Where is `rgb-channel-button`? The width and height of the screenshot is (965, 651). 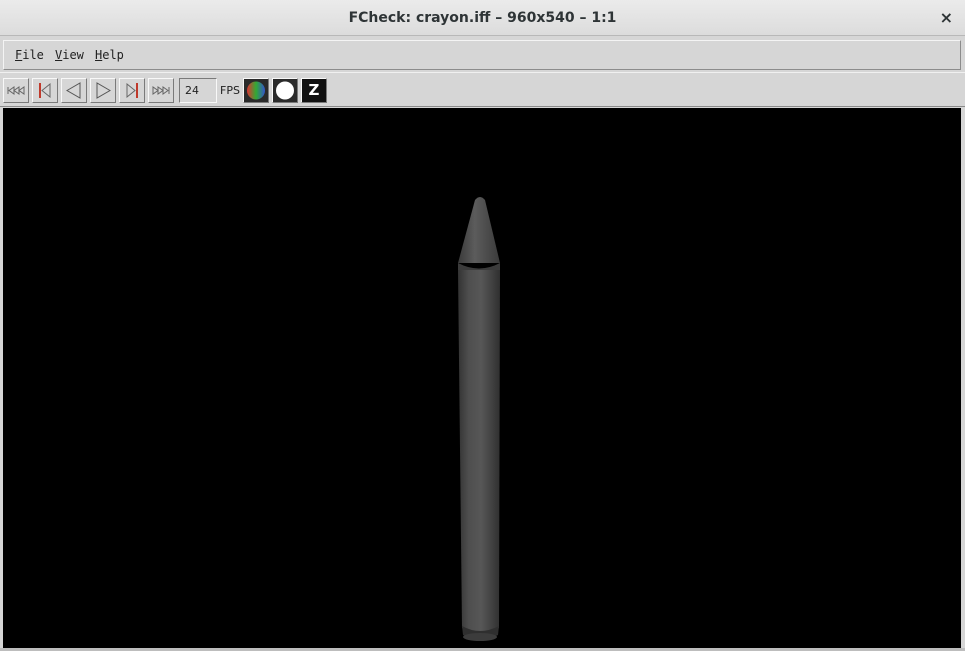
rgb-channel-button is located at coordinates (256, 90).